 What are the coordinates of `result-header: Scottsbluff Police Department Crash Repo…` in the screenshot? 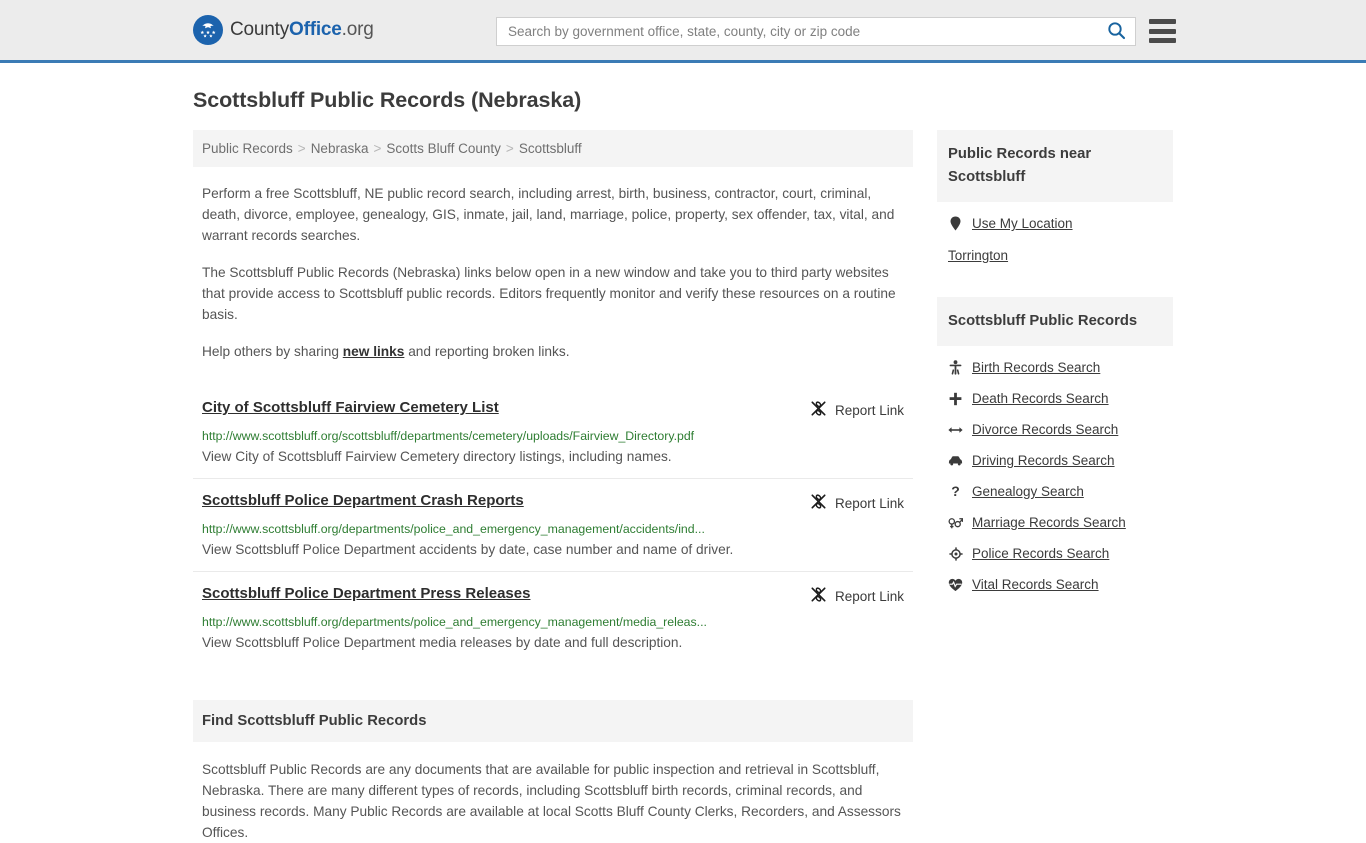 It's located at (553, 502).